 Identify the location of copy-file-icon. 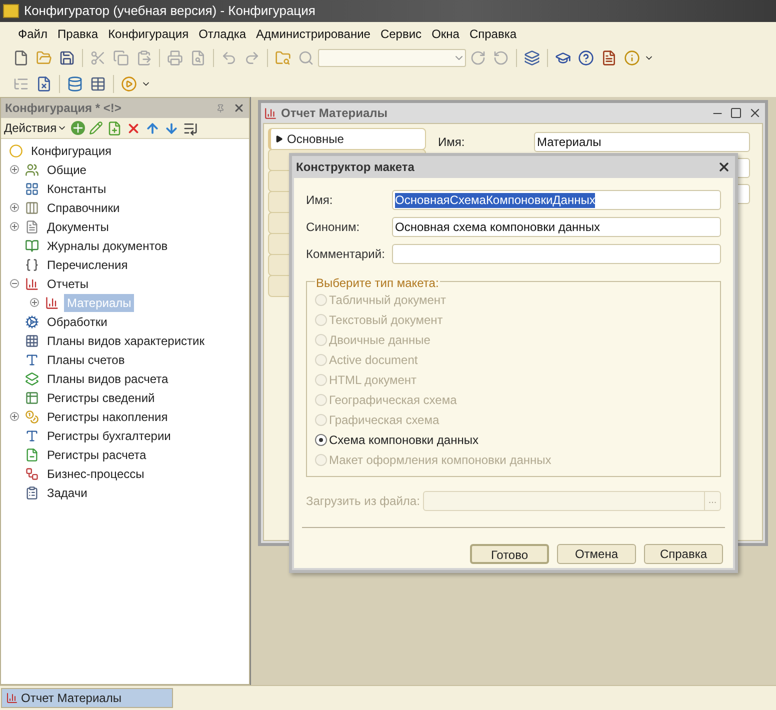
(114, 128).